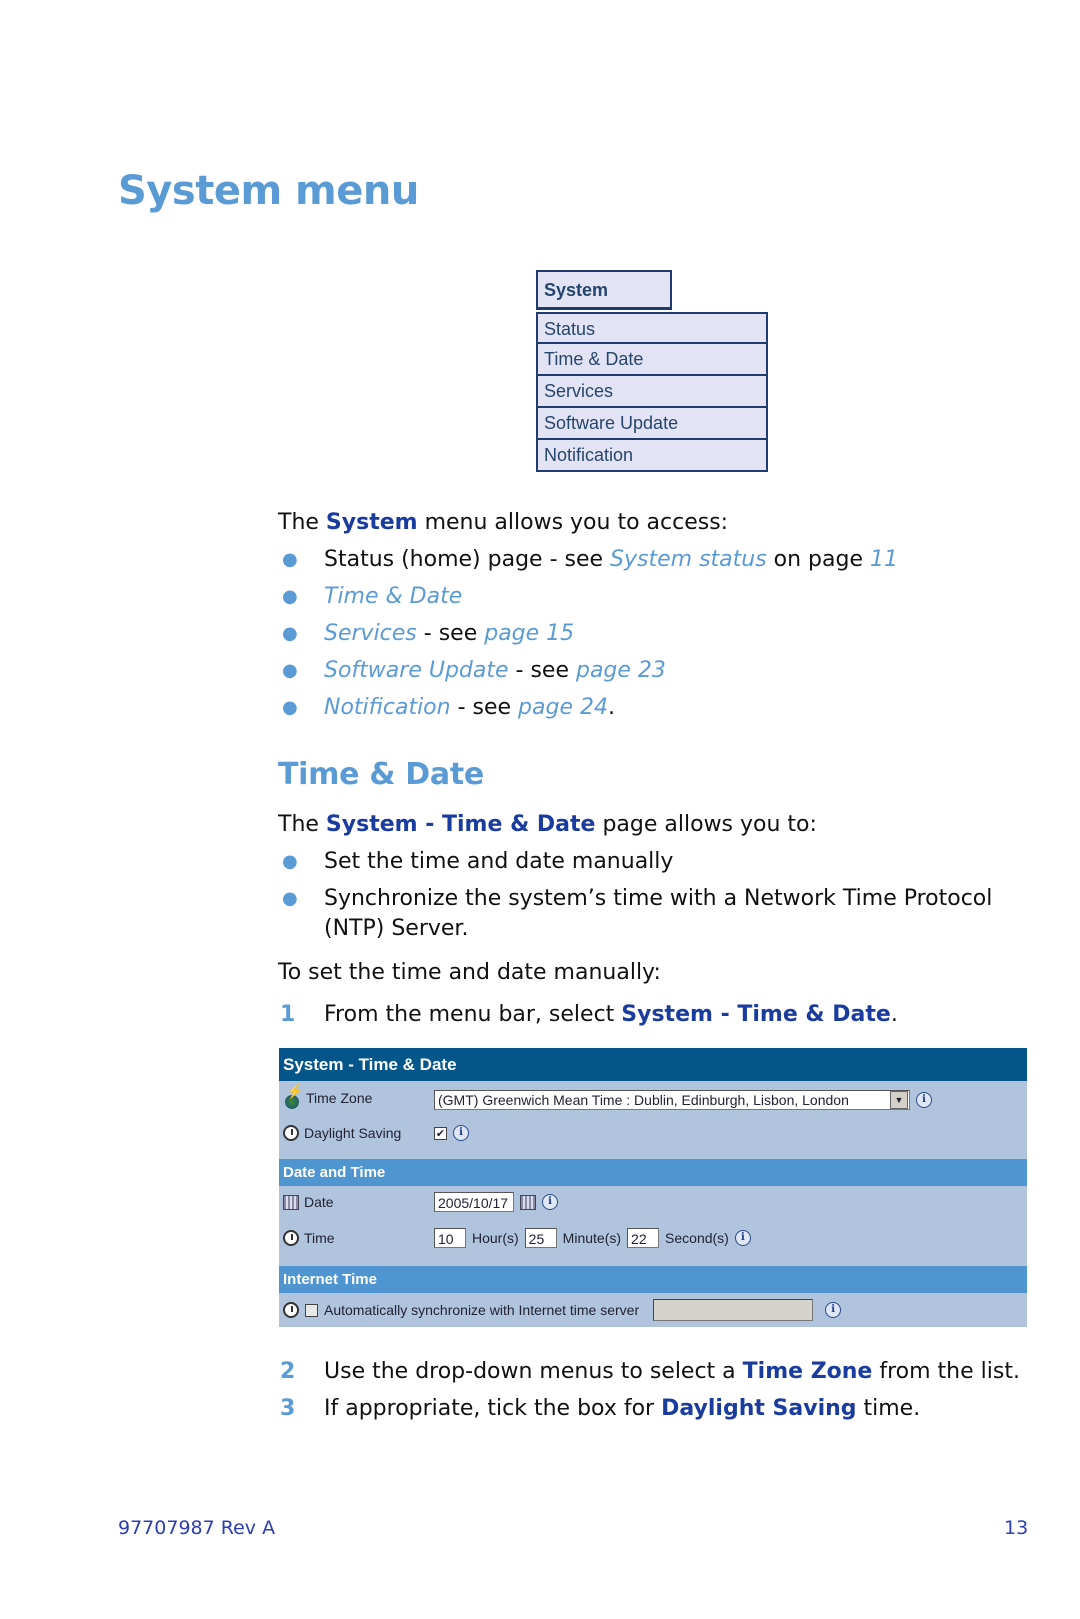 The image size is (1080, 1619). I want to click on link-services: Services, so click(370, 633).